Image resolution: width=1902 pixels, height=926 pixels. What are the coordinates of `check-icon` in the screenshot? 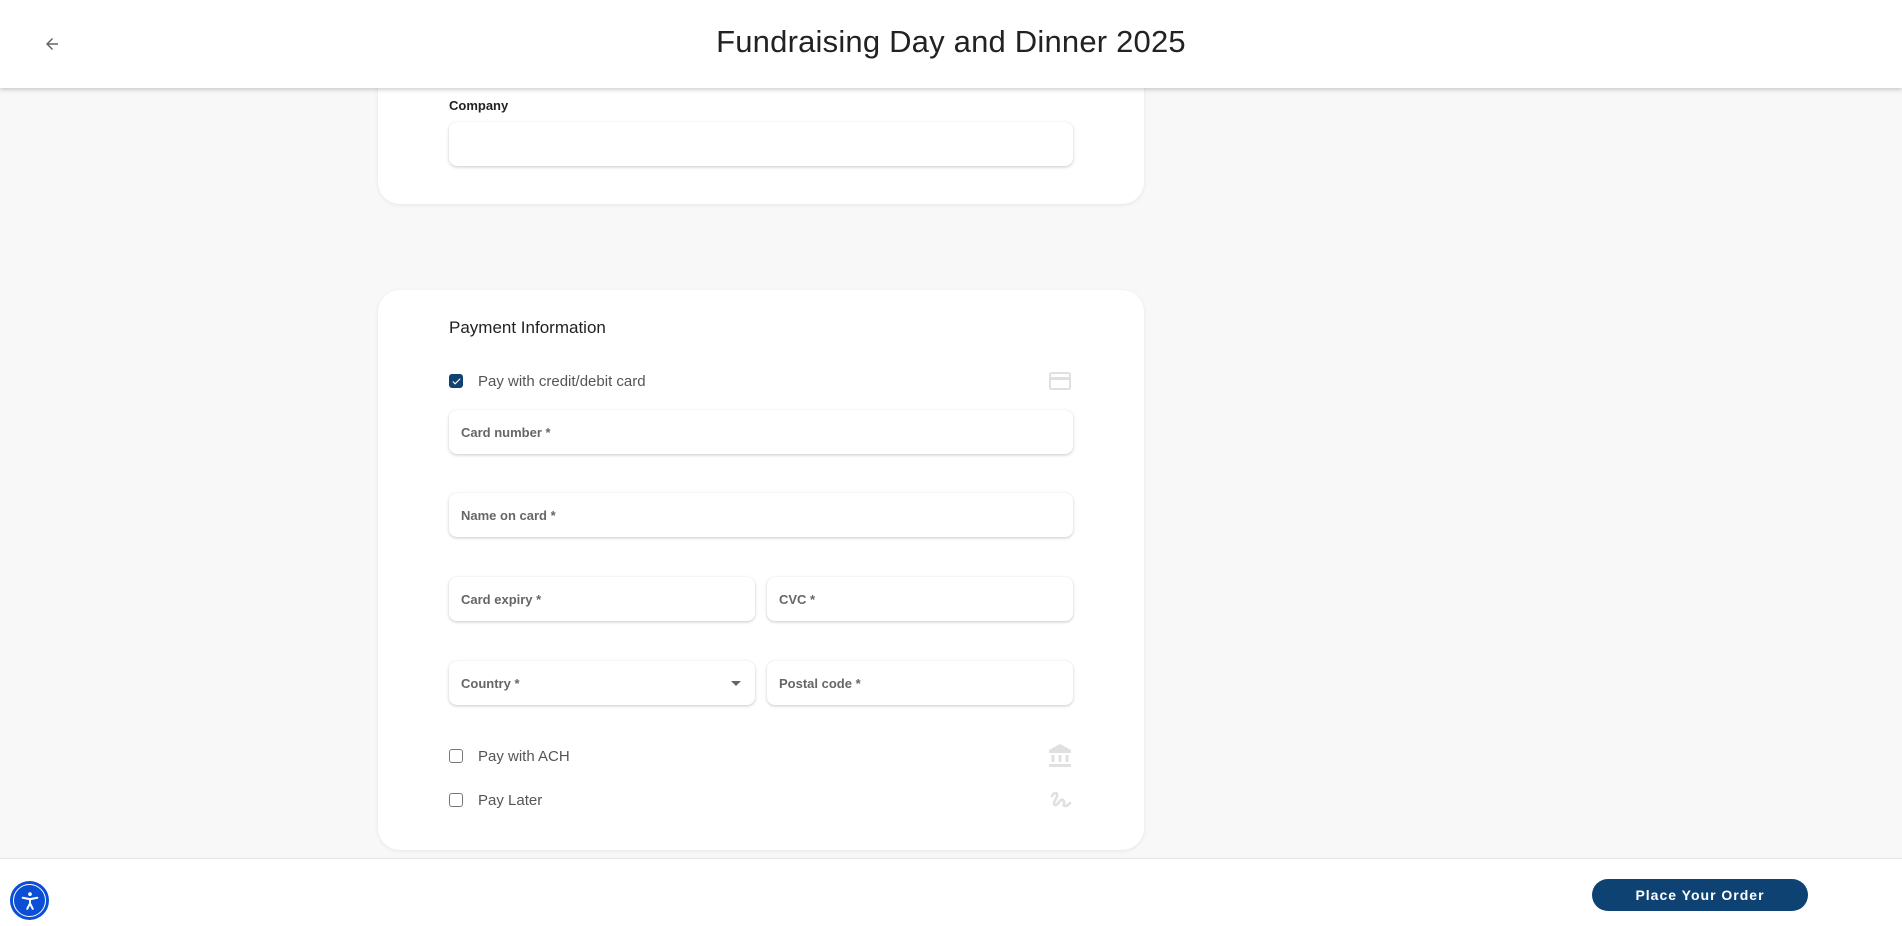 It's located at (456, 381).